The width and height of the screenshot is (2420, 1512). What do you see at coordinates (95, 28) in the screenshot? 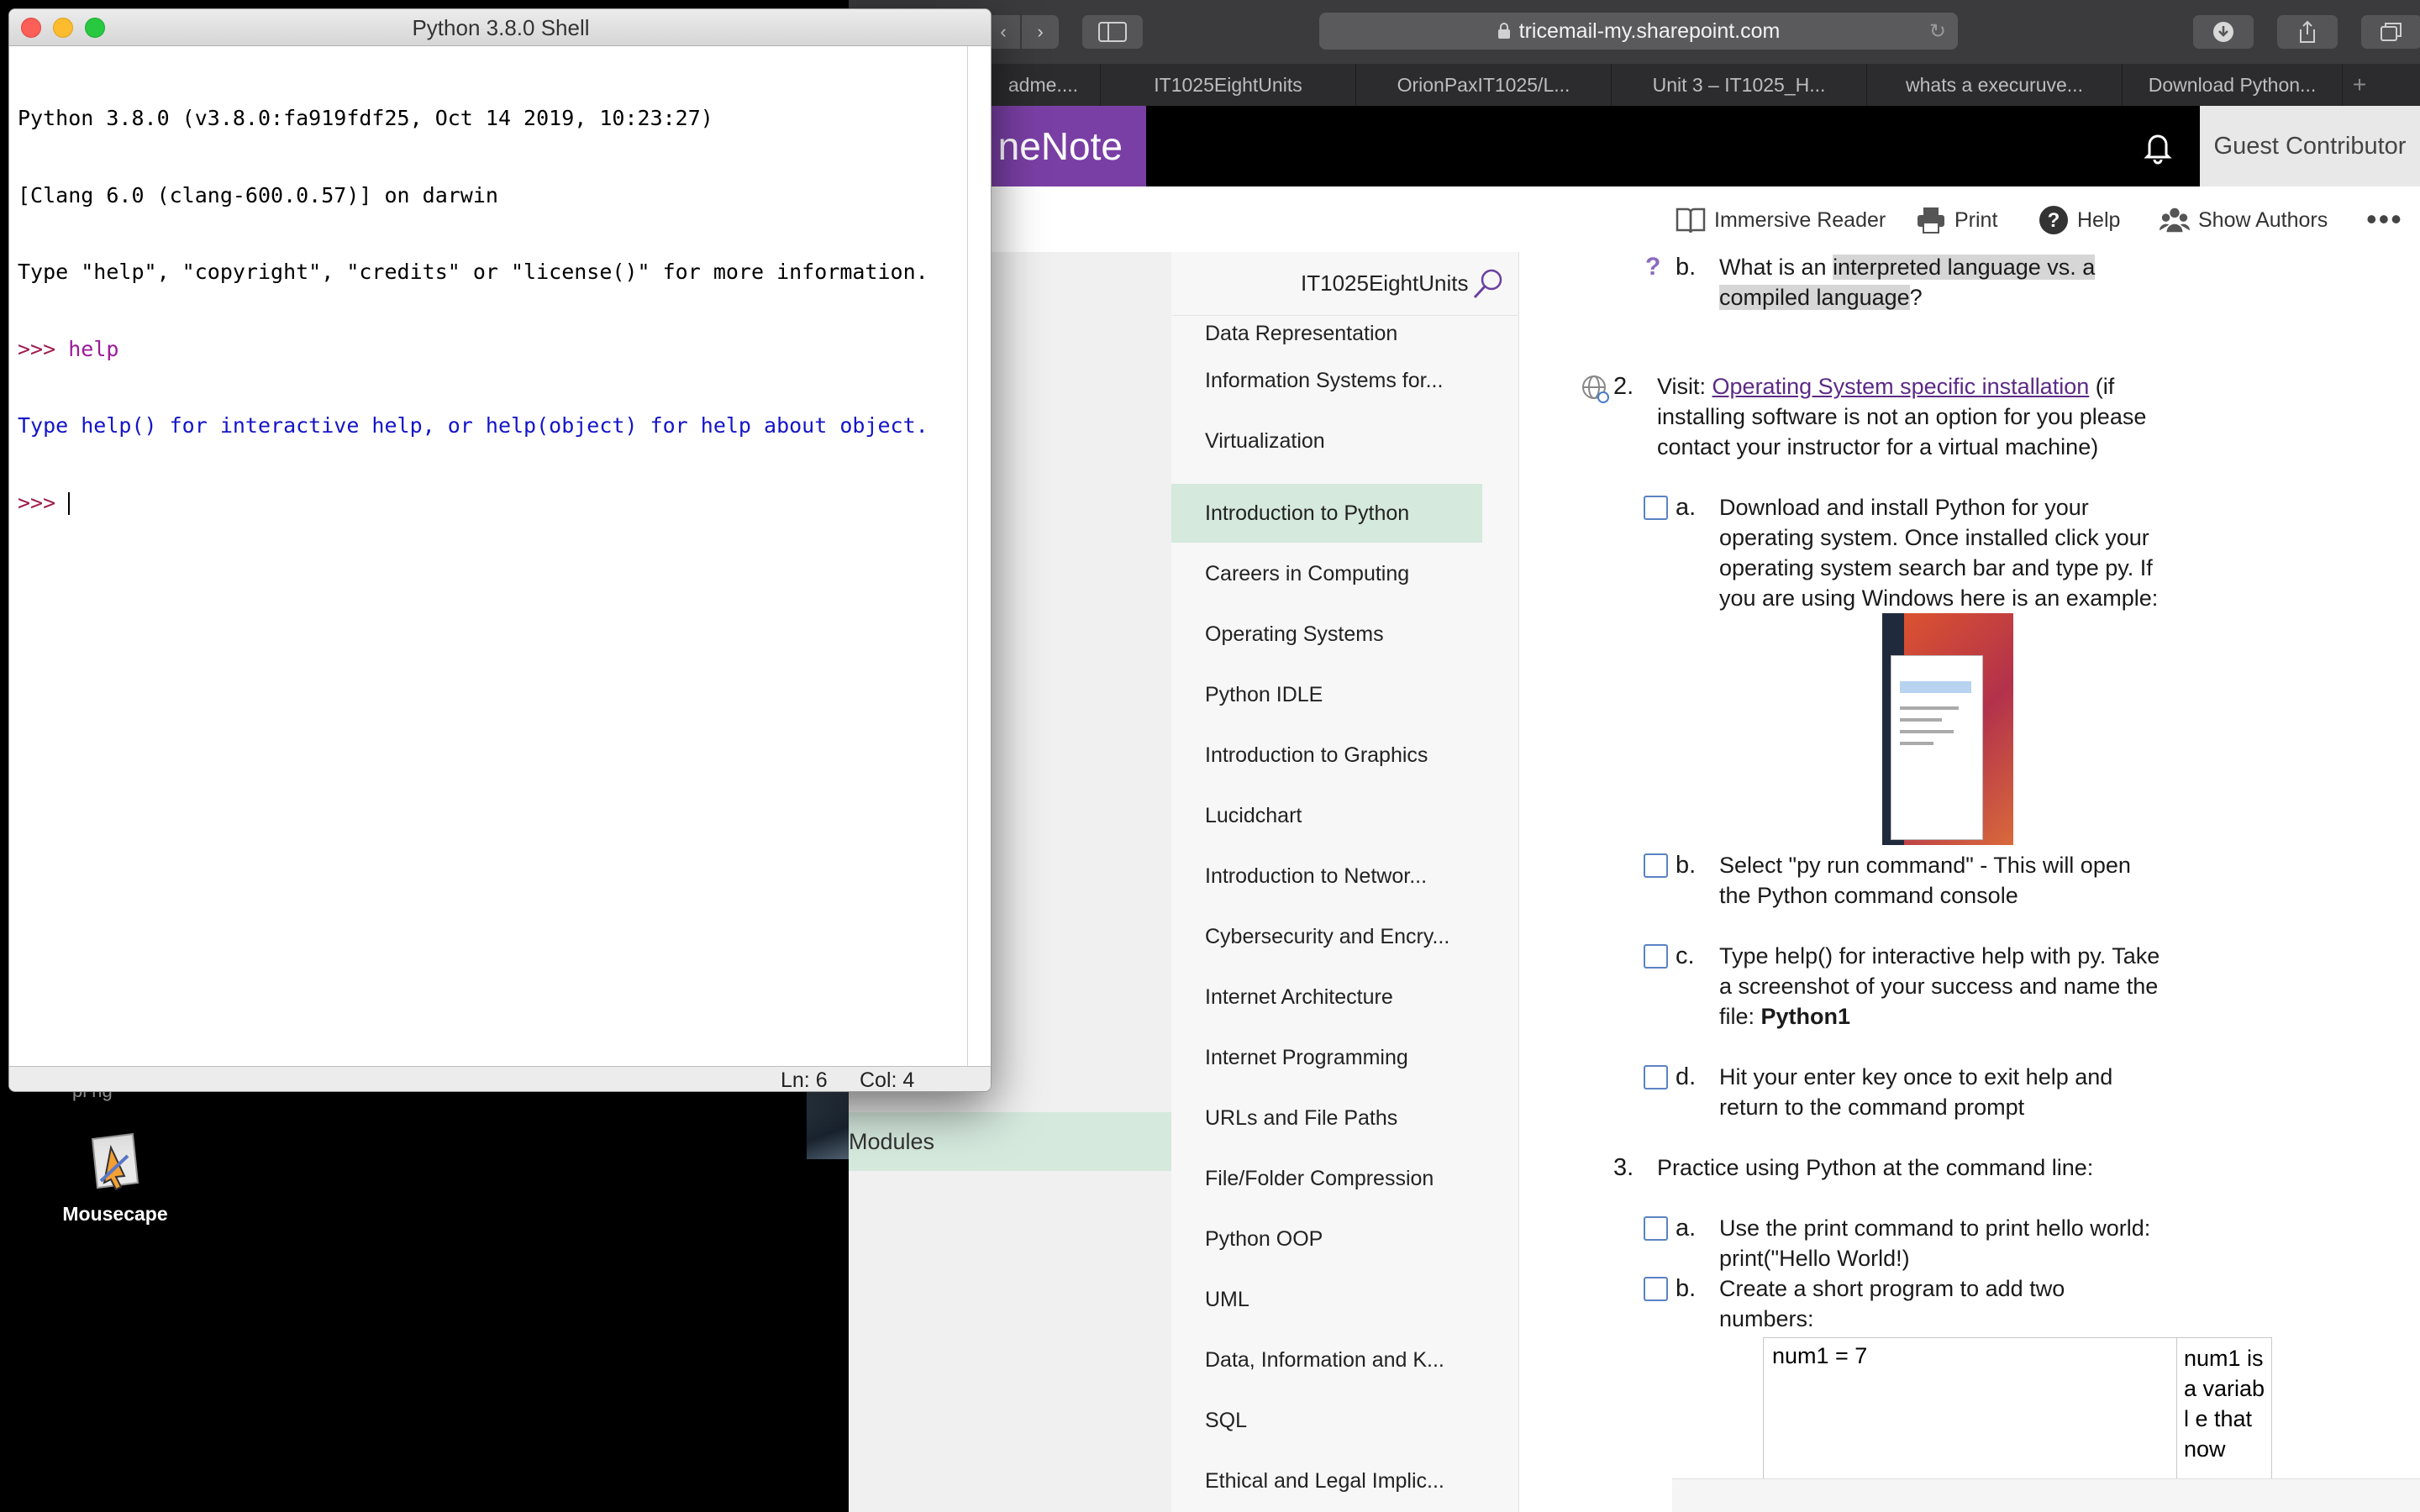
I see `zoom-window-button` at bounding box center [95, 28].